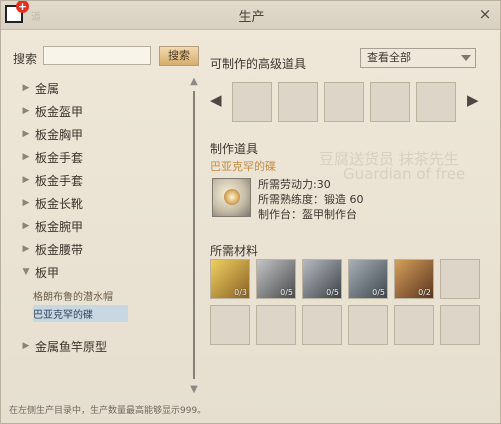 Image resolution: width=501 pixels, height=424 pixels. I want to click on materials-title: 所需材料, so click(234, 251).